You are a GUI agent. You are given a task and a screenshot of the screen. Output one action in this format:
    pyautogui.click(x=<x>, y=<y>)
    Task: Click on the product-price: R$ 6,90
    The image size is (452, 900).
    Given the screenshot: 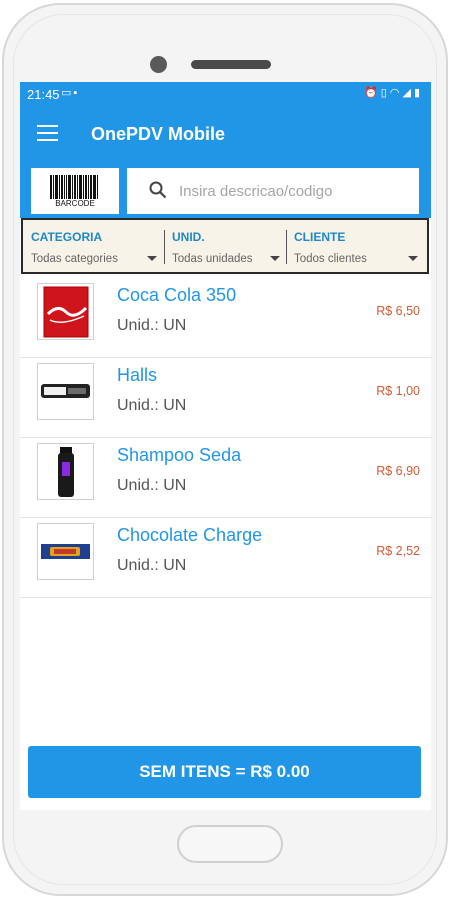 What is the action you would take?
    pyautogui.click(x=398, y=471)
    